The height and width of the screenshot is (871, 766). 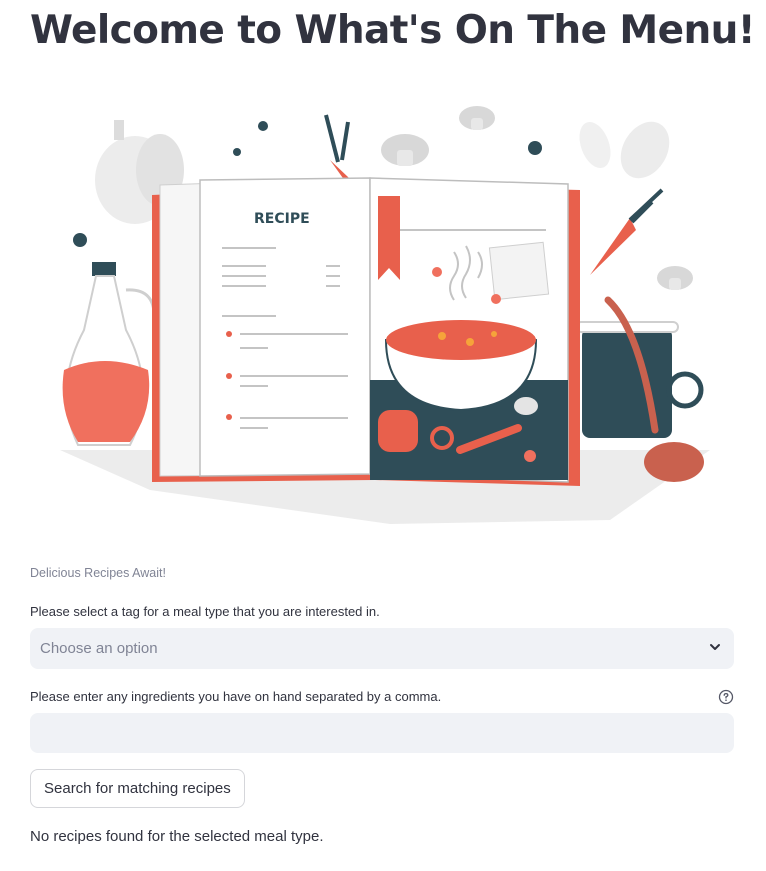 I want to click on question-circle-icon, so click(x=726, y=697).